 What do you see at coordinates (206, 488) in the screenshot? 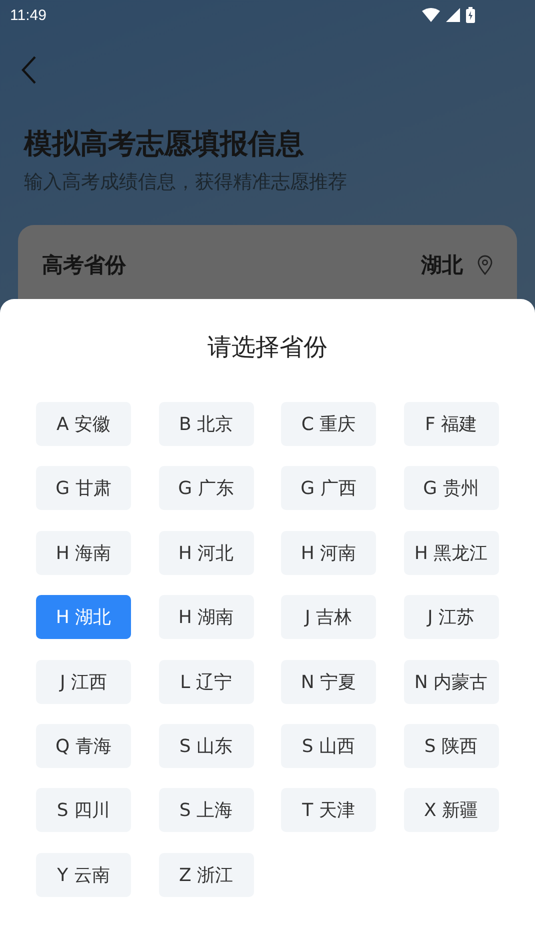
I see `province-button: G 广东` at bounding box center [206, 488].